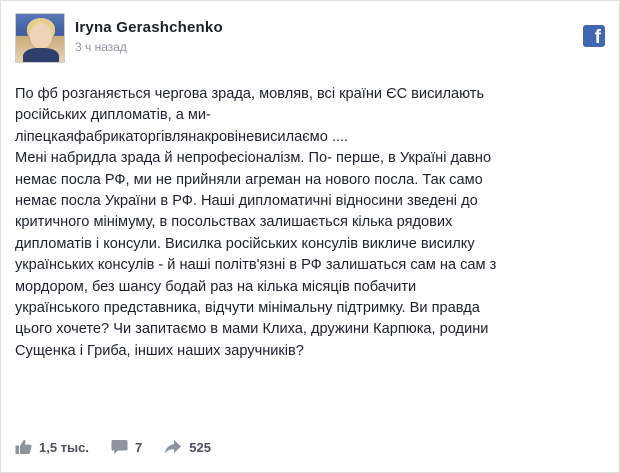 This screenshot has width=620, height=473. I want to click on author-name: Iryna Gerashchenko, so click(149, 27).